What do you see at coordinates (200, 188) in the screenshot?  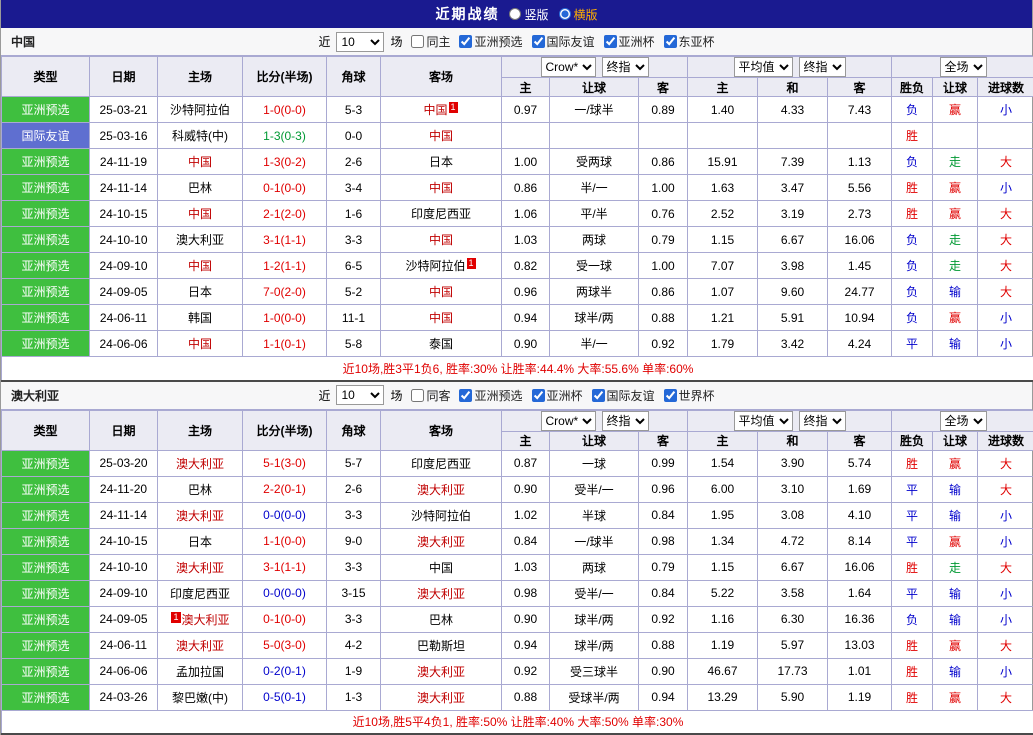 I see `home-team-name: 巴林` at bounding box center [200, 188].